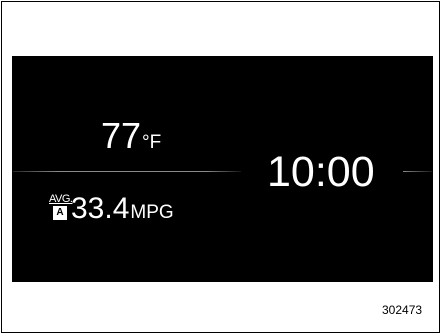  What do you see at coordinates (402, 310) in the screenshot?
I see `figure-id: 302473` at bounding box center [402, 310].